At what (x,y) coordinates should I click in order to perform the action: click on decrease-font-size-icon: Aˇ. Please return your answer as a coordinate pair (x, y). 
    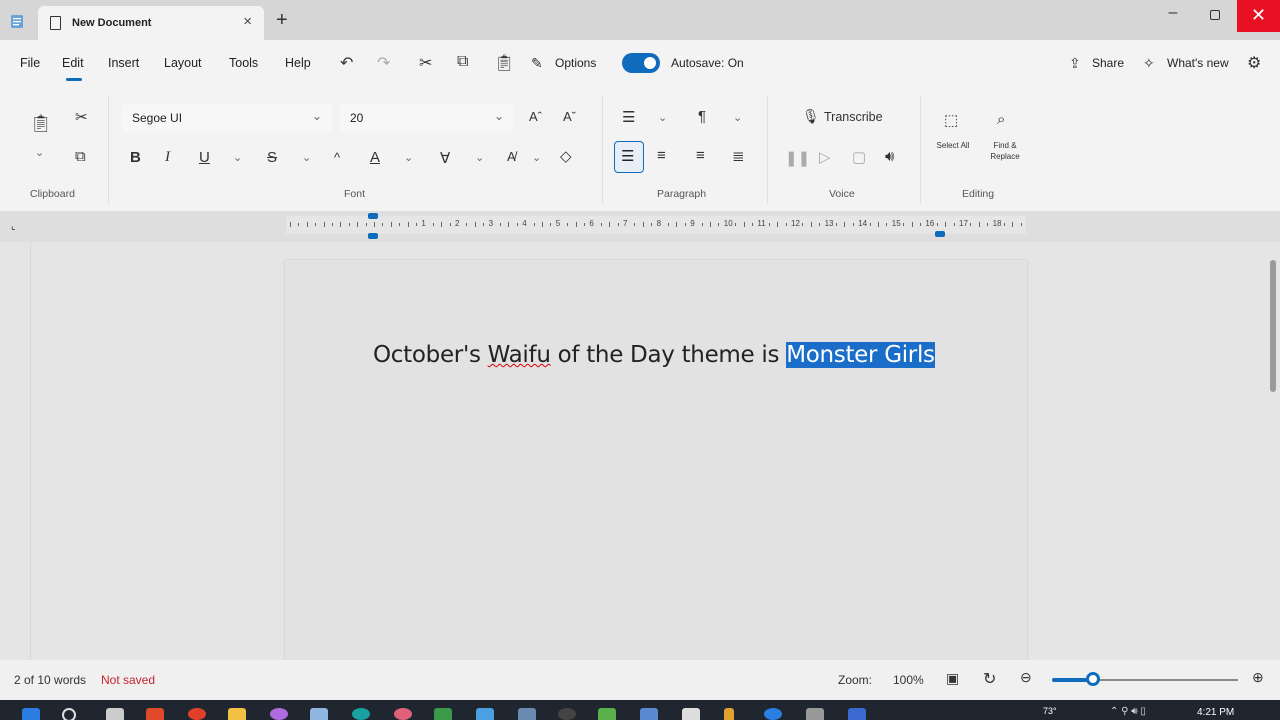
    Looking at the image, I should click on (569, 116).